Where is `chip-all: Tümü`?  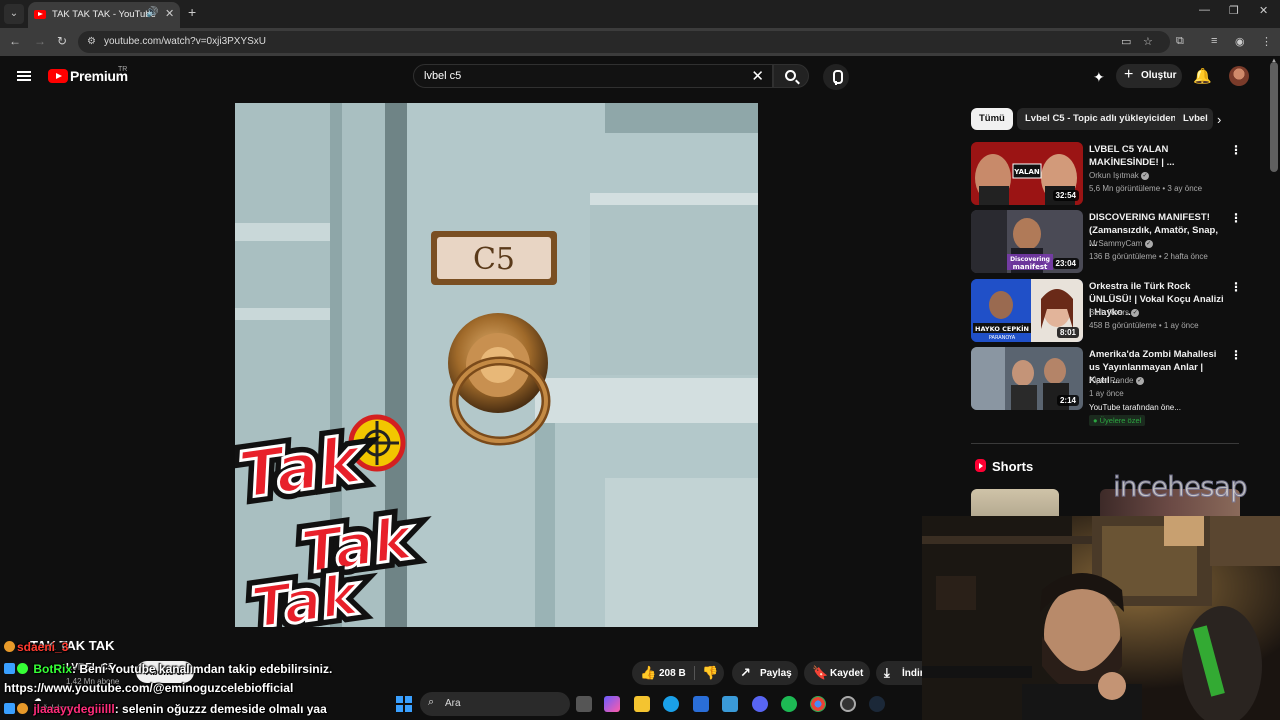
chip-all: Tümü is located at coordinates (992, 119).